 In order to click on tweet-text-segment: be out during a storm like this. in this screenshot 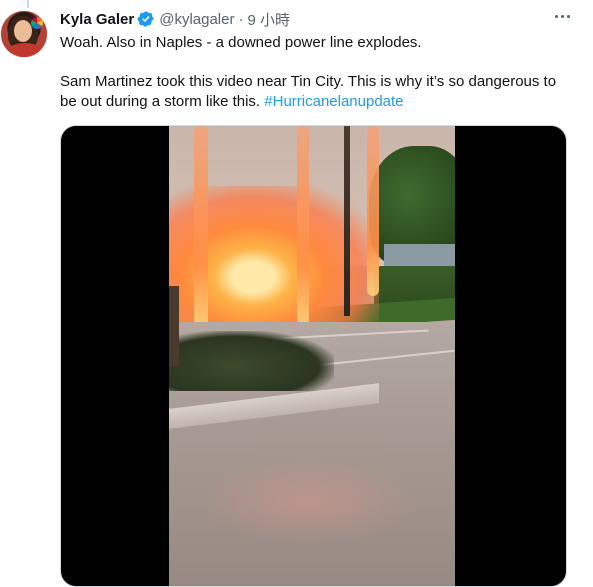, I will do `click(162, 101)`.